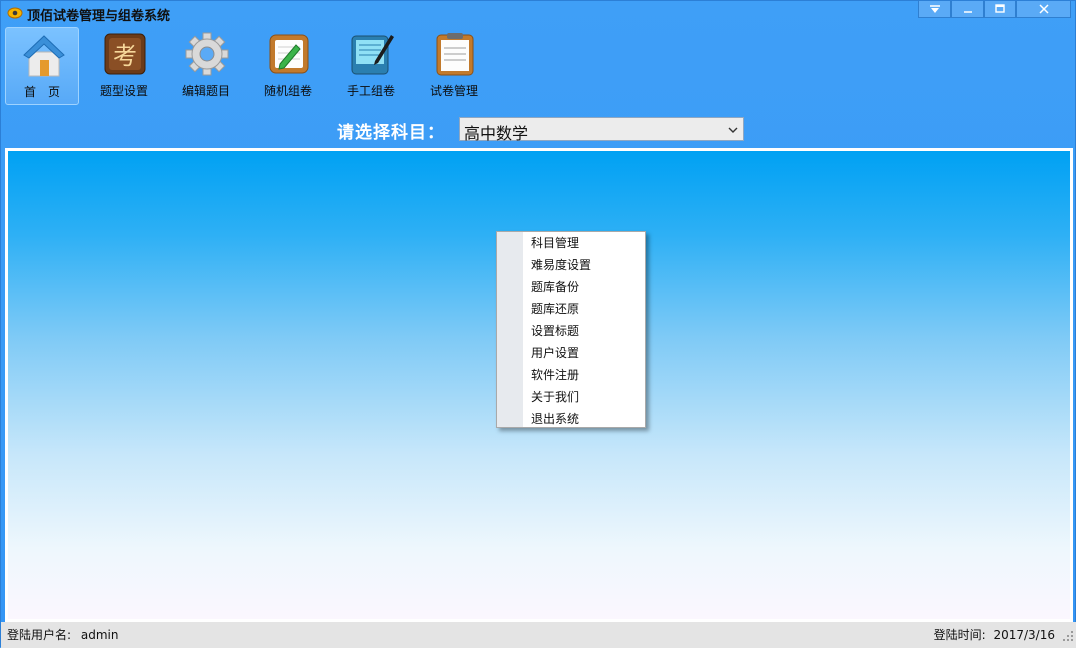 Image resolution: width=1076 pixels, height=648 pixels. Describe the element at coordinates (453, 91) in the screenshot. I see `toolbar-paper-management-label: 试卷管理` at that location.